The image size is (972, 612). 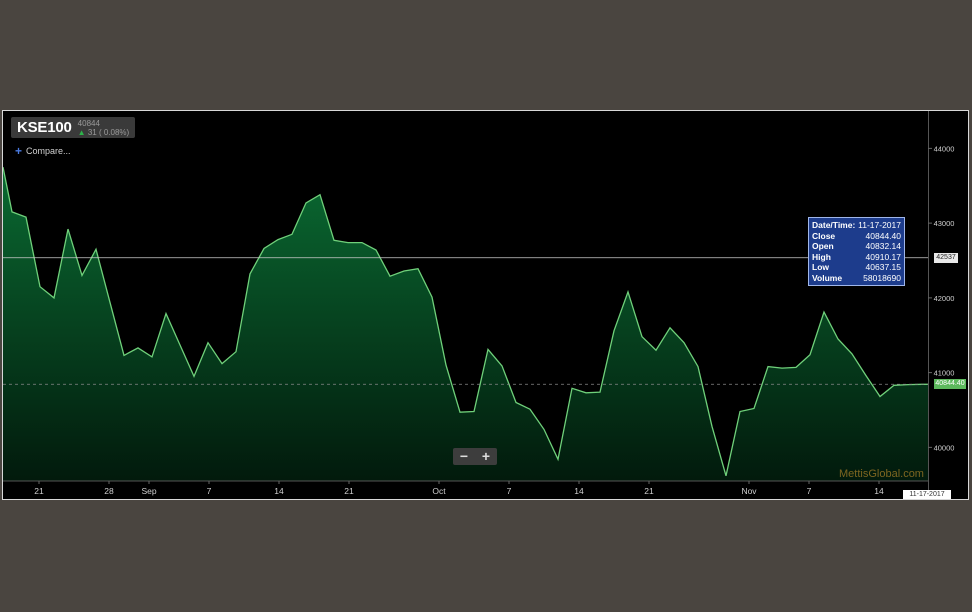 What do you see at coordinates (88, 123) in the screenshot?
I see `ticker-last-value: 40844` at bounding box center [88, 123].